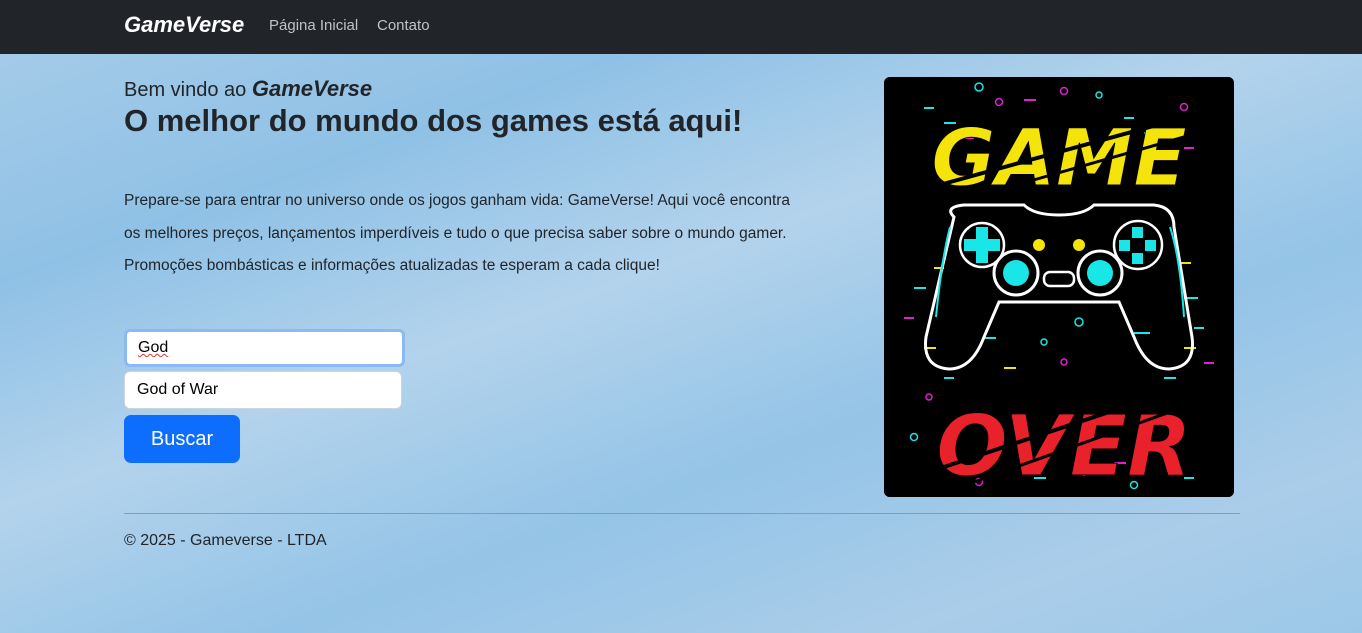 Image resolution: width=1362 pixels, height=633 pixels. Describe the element at coordinates (681, 27) in the screenshot. I see `navbar: GameVerse Página Inicial Contato` at that location.